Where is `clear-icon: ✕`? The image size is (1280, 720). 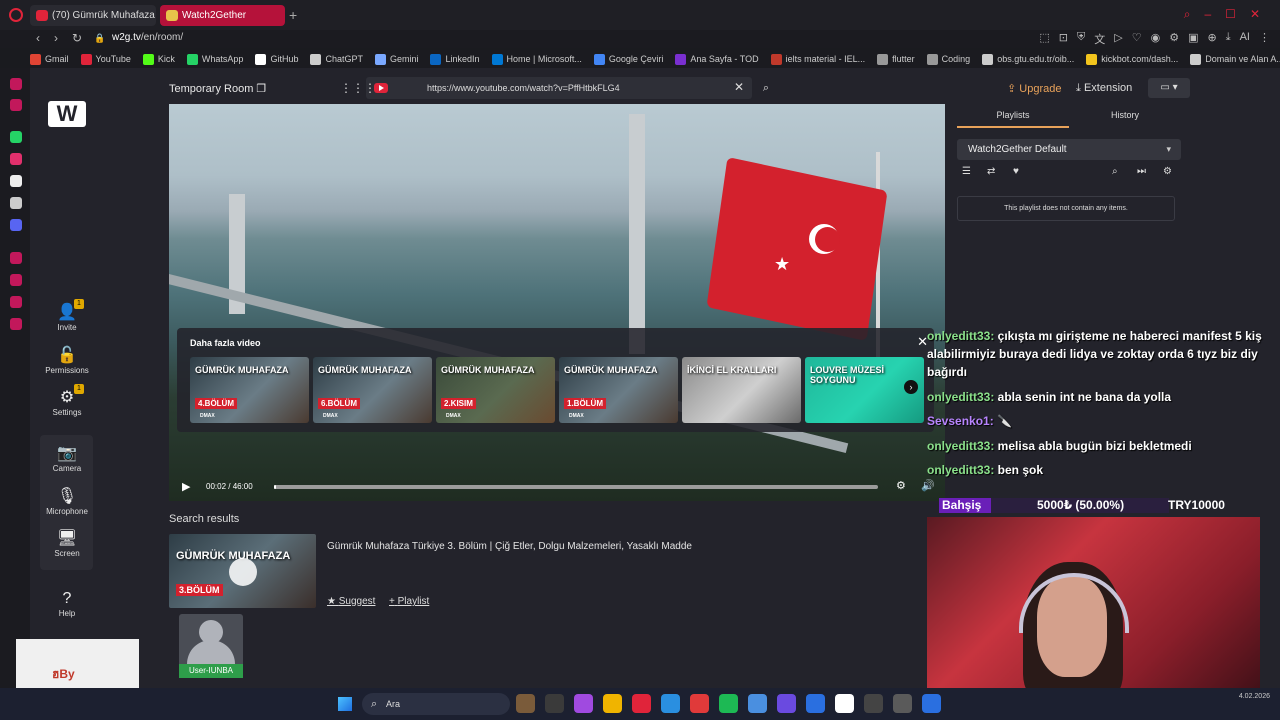 clear-icon: ✕ is located at coordinates (739, 87).